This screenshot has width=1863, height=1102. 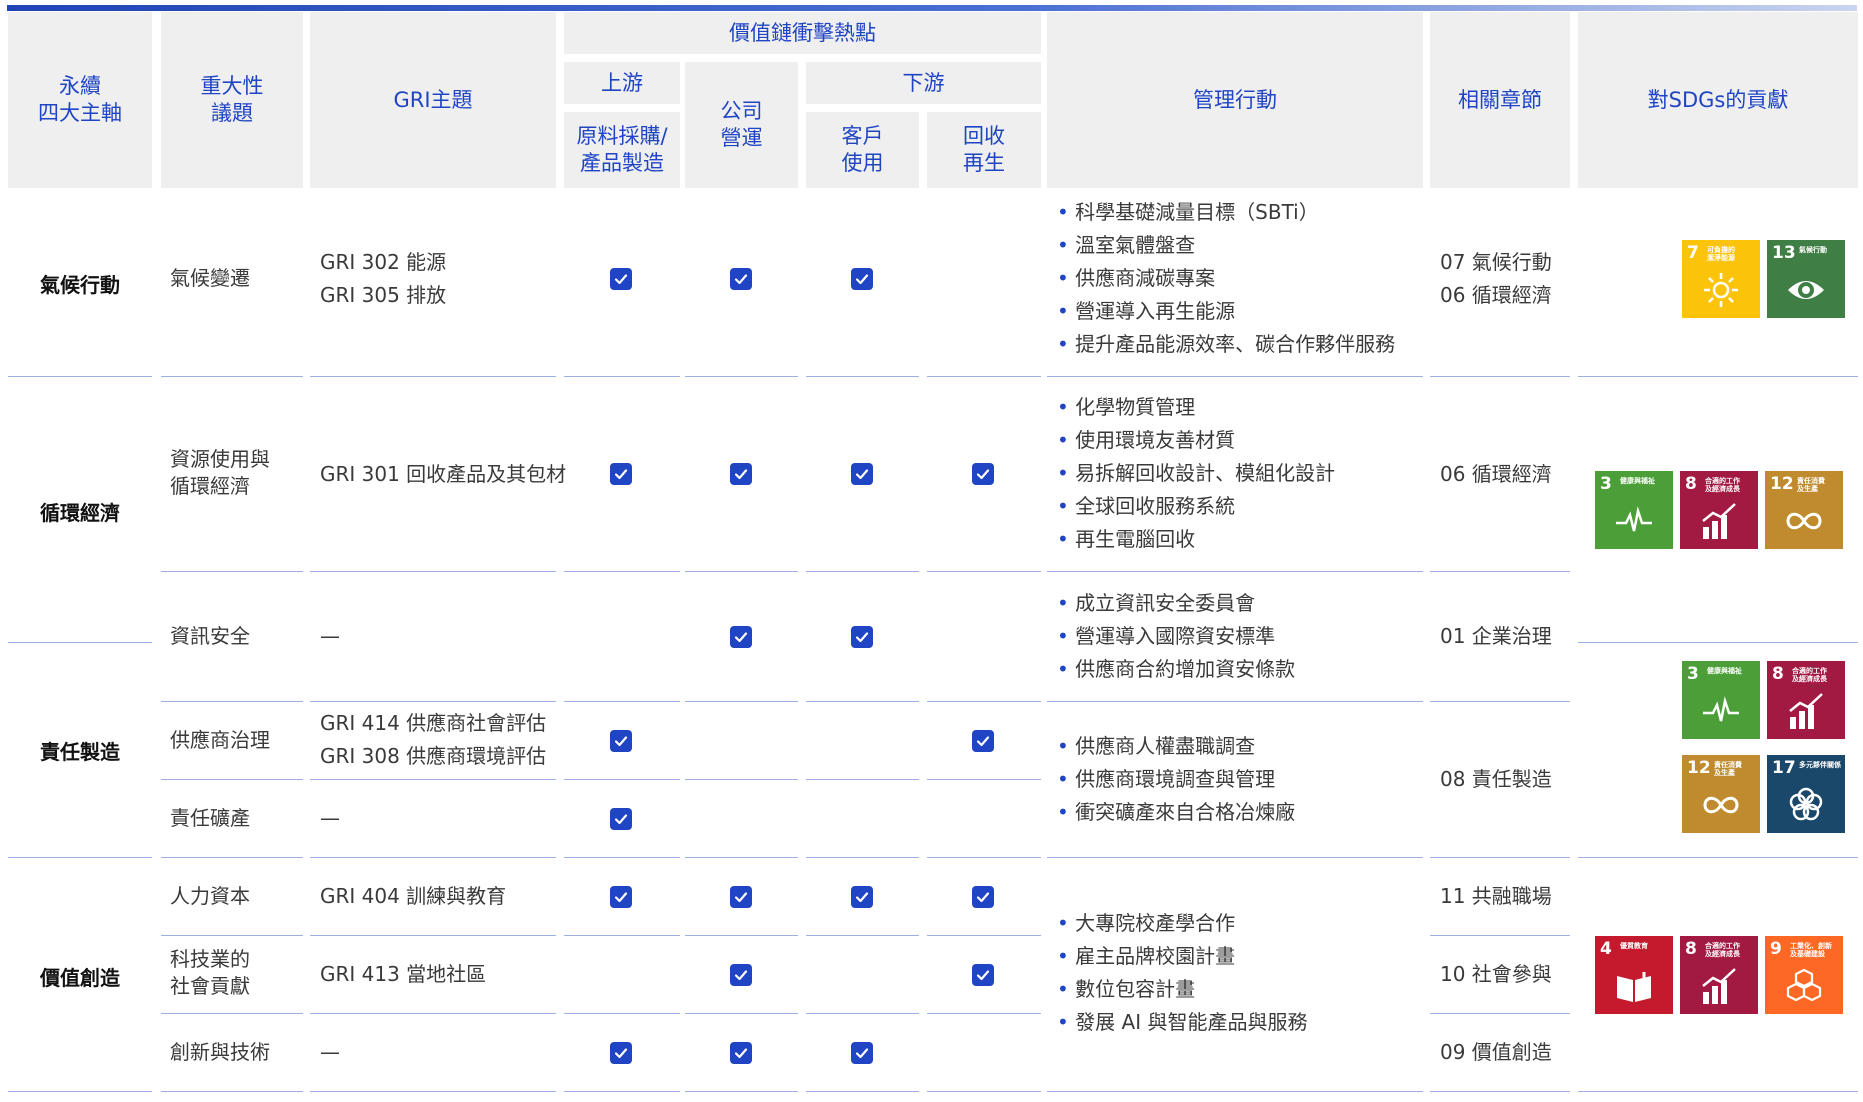 I want to click on chapter-label: 11 共融職場, so click(x=1496, y=896).